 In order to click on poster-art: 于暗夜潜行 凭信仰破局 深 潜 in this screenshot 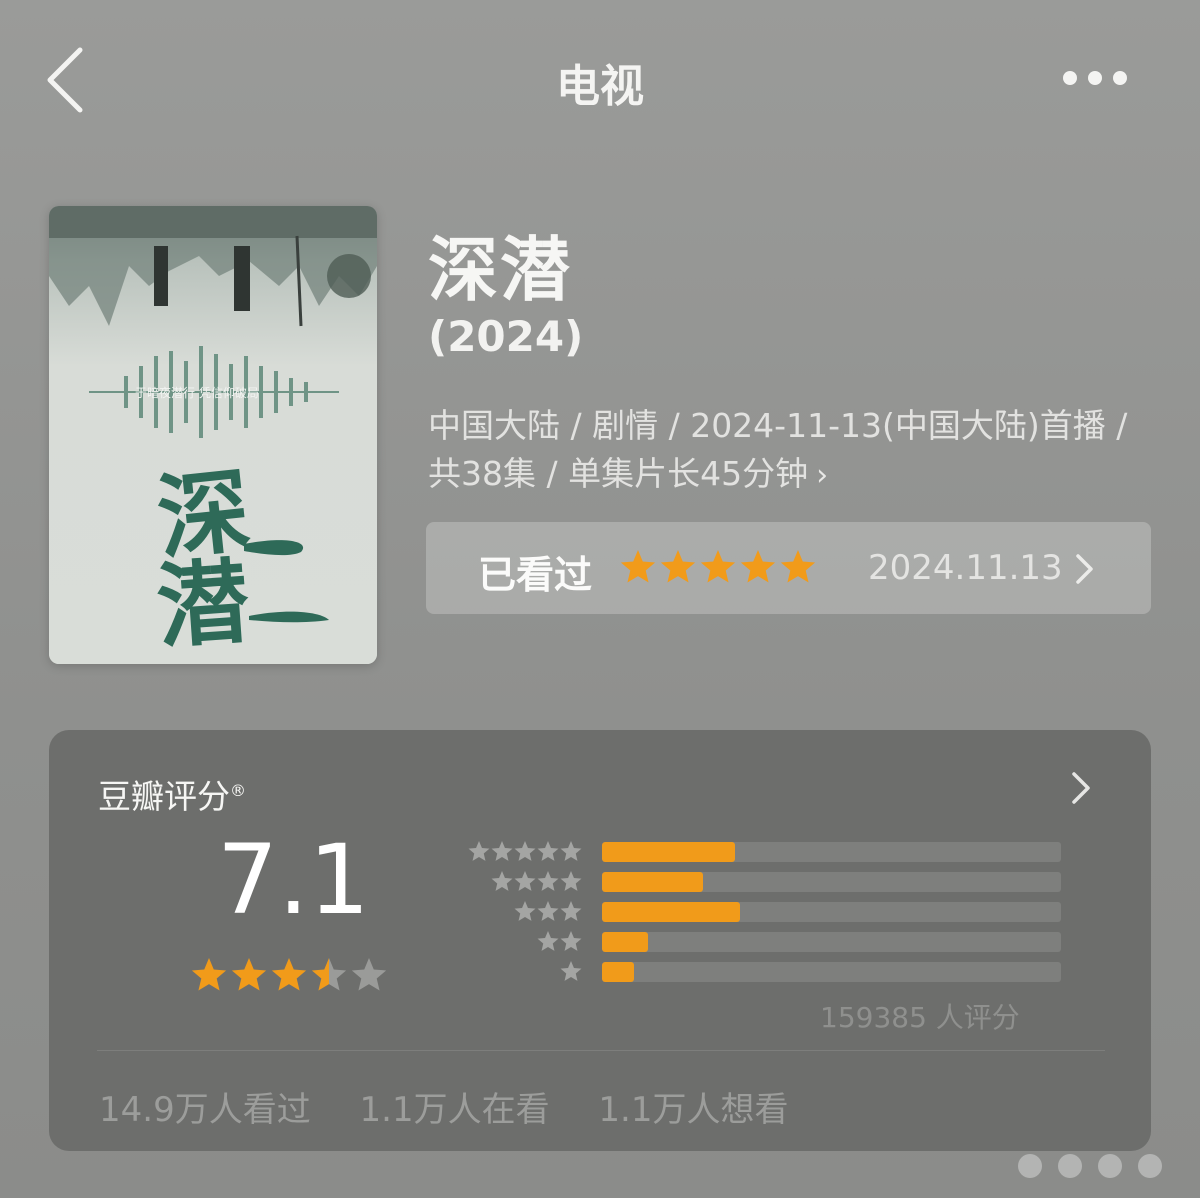, I will do `click(213, 435)`.